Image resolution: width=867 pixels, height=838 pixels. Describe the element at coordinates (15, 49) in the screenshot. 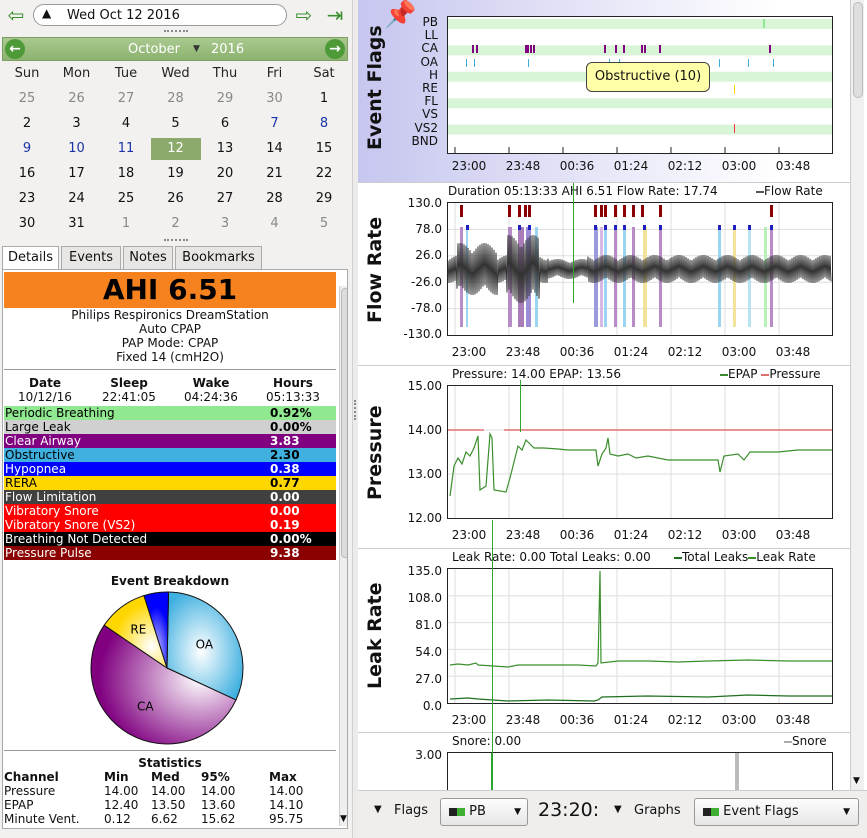

I see `prev-month-button: ←` at that location.